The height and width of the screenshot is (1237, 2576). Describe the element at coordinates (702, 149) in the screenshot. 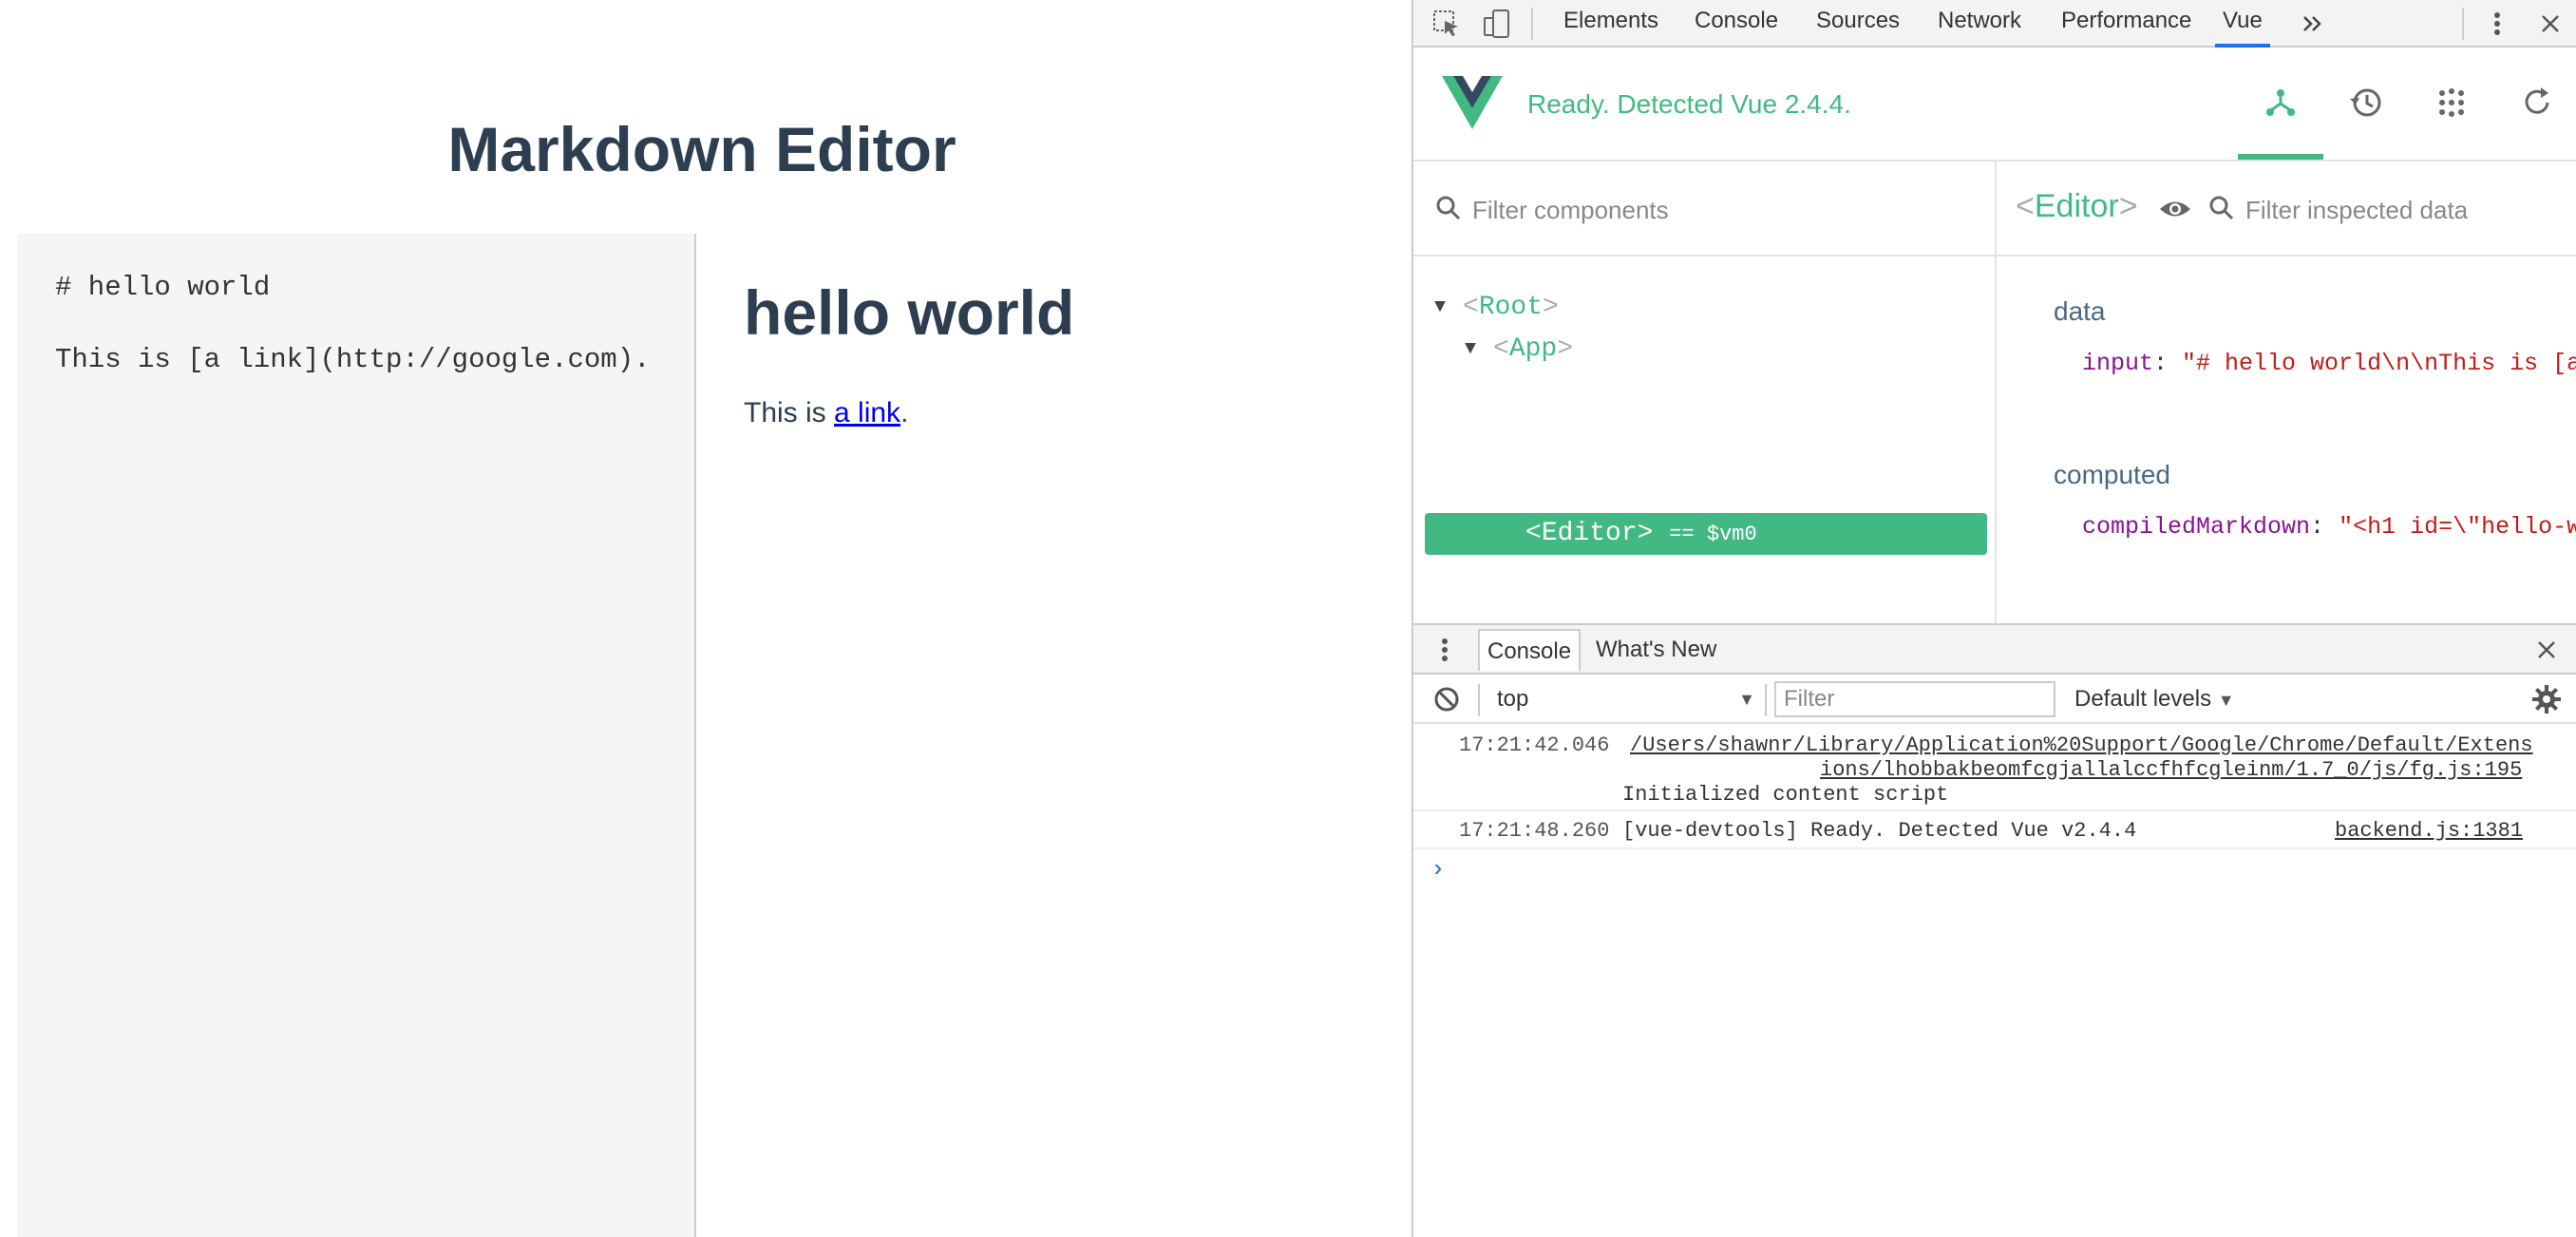

I see `page-title: Markdown Editor` at that location.